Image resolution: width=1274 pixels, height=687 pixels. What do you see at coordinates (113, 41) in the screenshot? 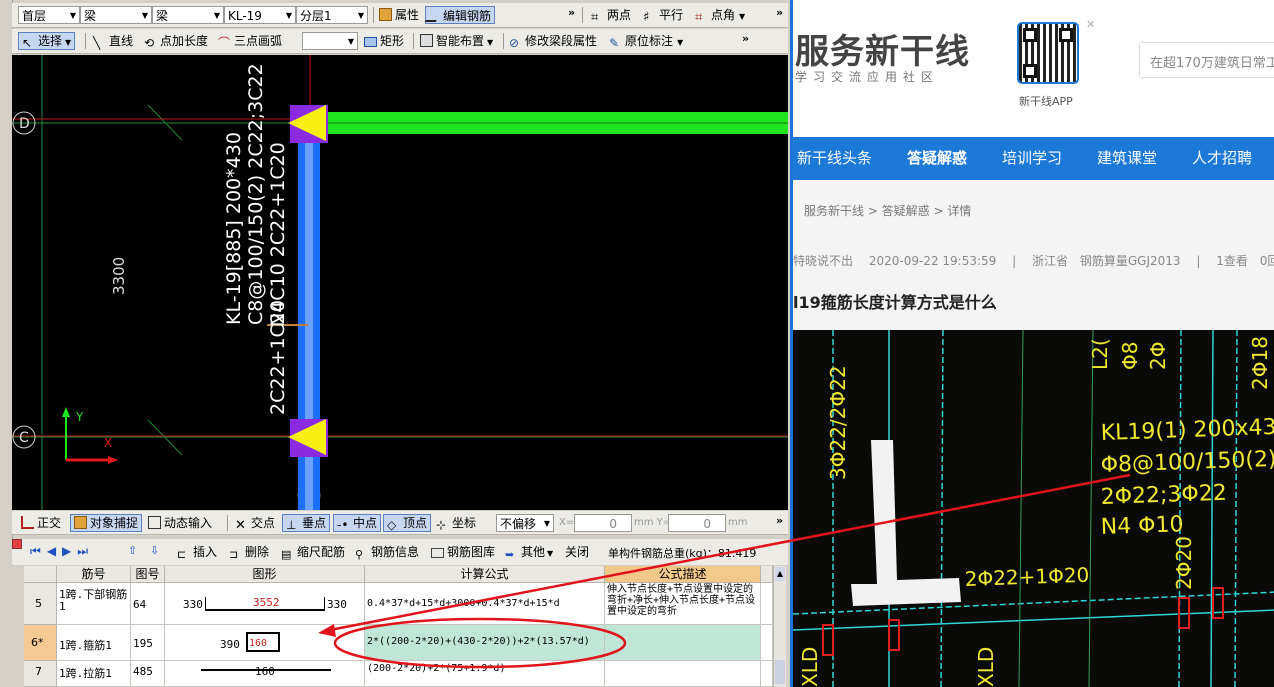
I see `line-button: ╲ 直线` at bounding box center [113, 41].